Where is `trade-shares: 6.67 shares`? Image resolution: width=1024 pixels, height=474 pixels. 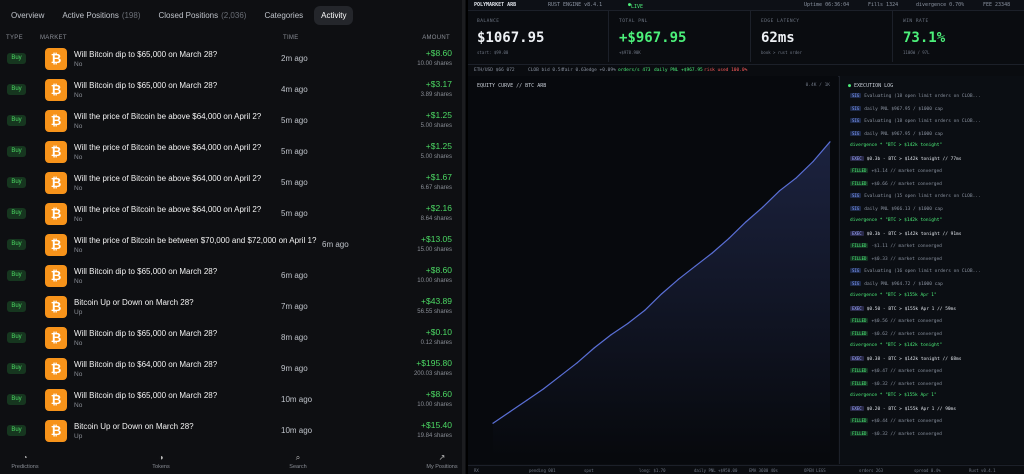
trade-shares: 6.67 shares is located at coordinates (436, 188).